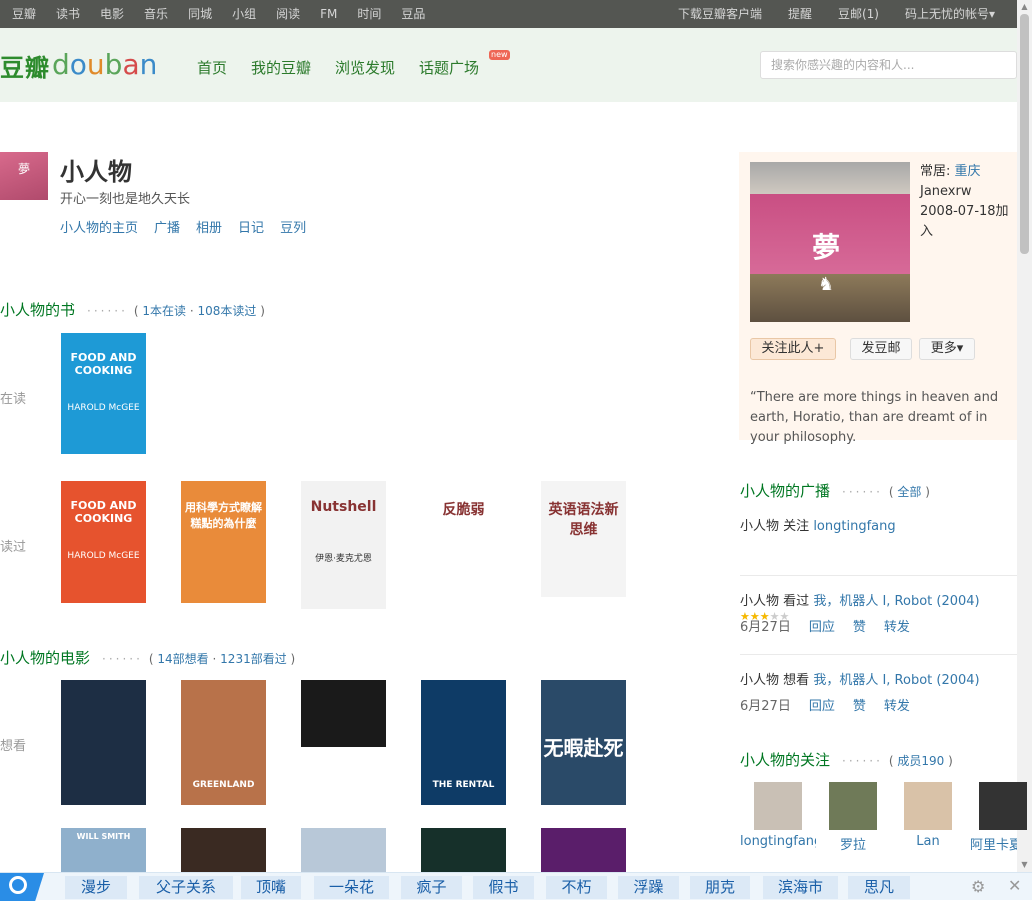  Describe the element at coordinates (328, 14) in the screenshot. I see `global-nav-item: FM` at that location.